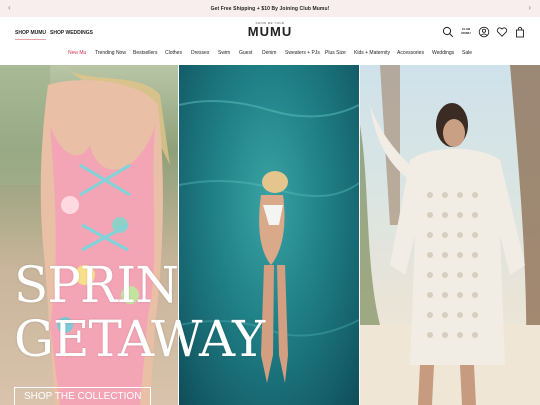 Image resolution: width=540 pixels, height=405 pixels. Describe the element at coordinates (9, 8) in the screenshot. I see `promo-prev-arrow: ‹` at that location.